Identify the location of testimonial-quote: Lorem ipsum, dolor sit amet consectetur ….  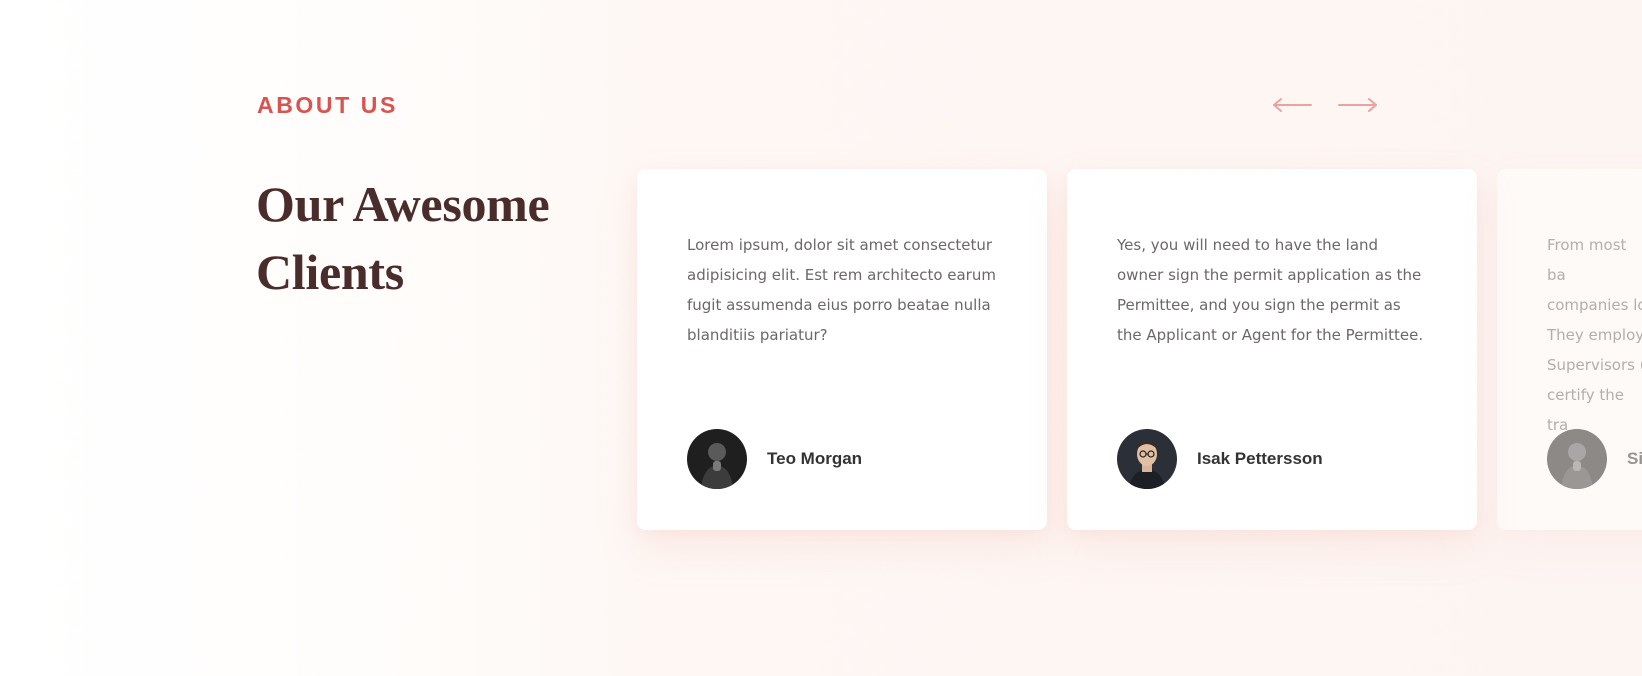
(841, 290).